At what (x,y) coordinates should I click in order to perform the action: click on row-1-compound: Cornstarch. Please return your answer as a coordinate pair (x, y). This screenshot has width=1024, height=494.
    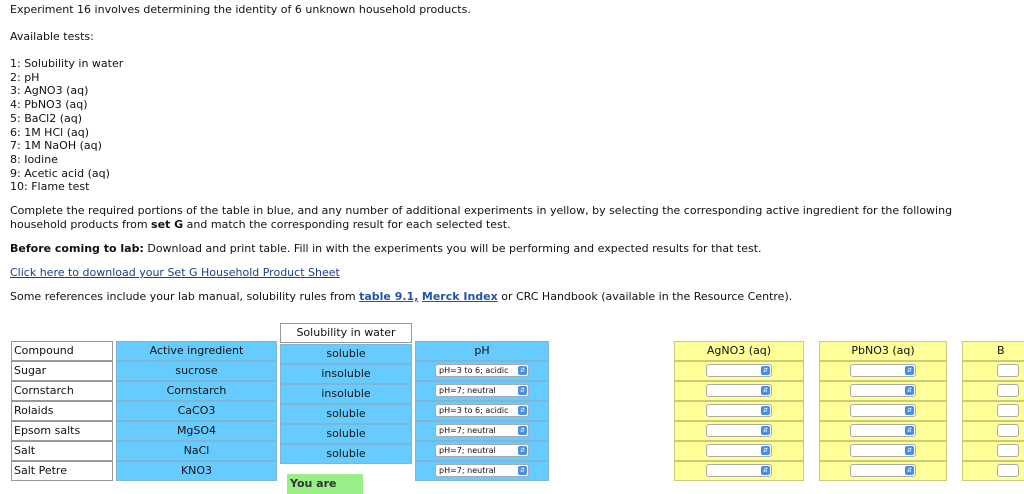
    Looking at the image, I should click on (62, 391).